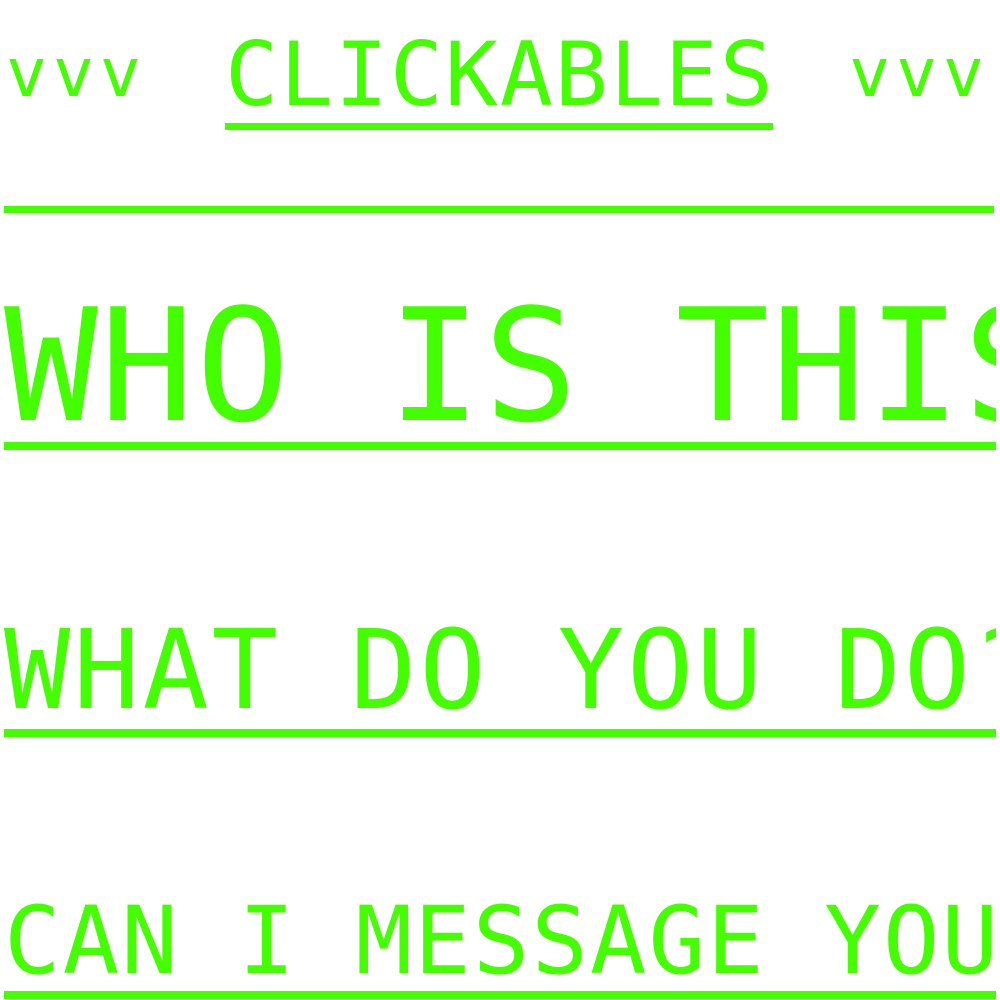 The image size is (1000, 1000). What do you see at coordinates (919, 73) in the screenshot?
I see `down-arrows-right: vvv` at bounding box center [919, 73].